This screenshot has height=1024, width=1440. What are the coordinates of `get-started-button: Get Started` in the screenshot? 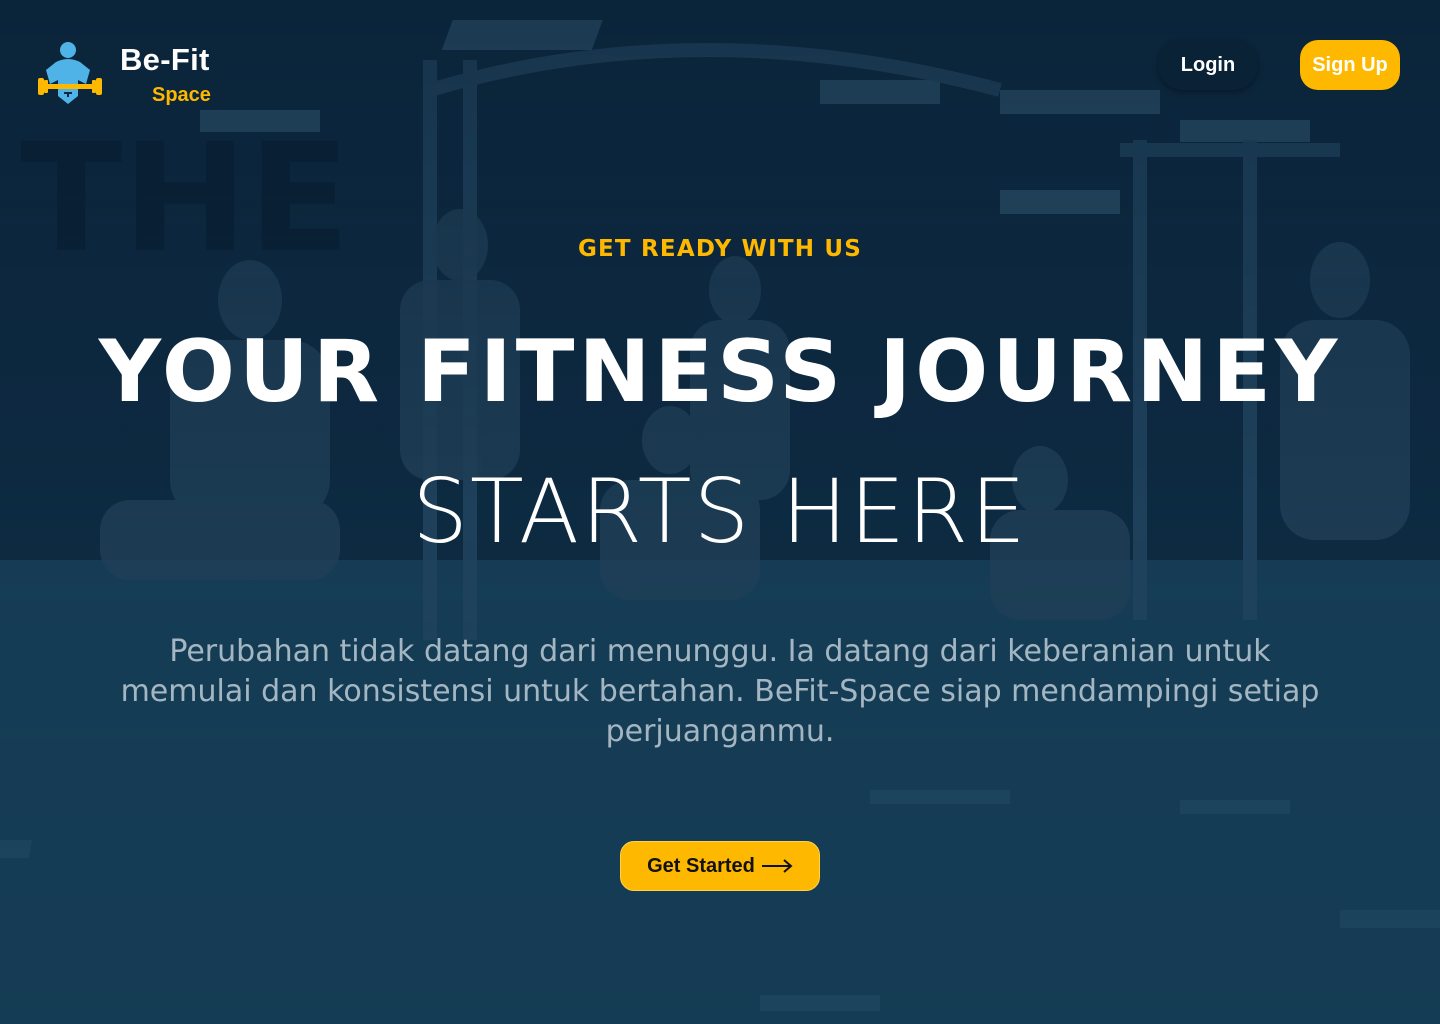 It's located at (720, 866).